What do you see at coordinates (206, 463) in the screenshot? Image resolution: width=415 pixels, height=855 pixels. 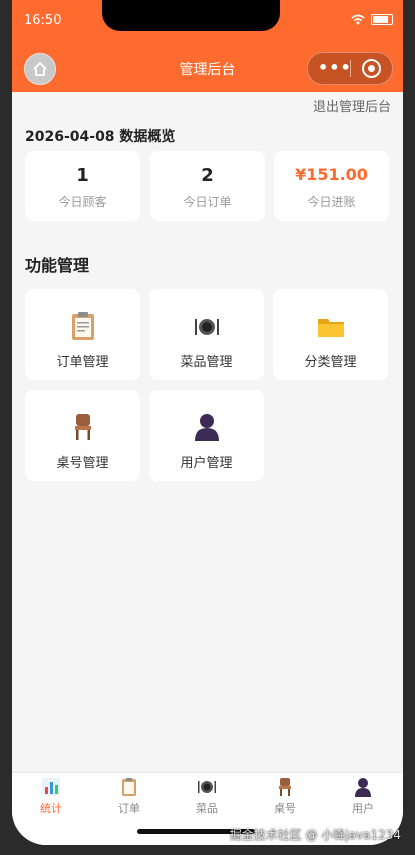 I see `card-label: 用户管理` at bounding box center [206, 463].